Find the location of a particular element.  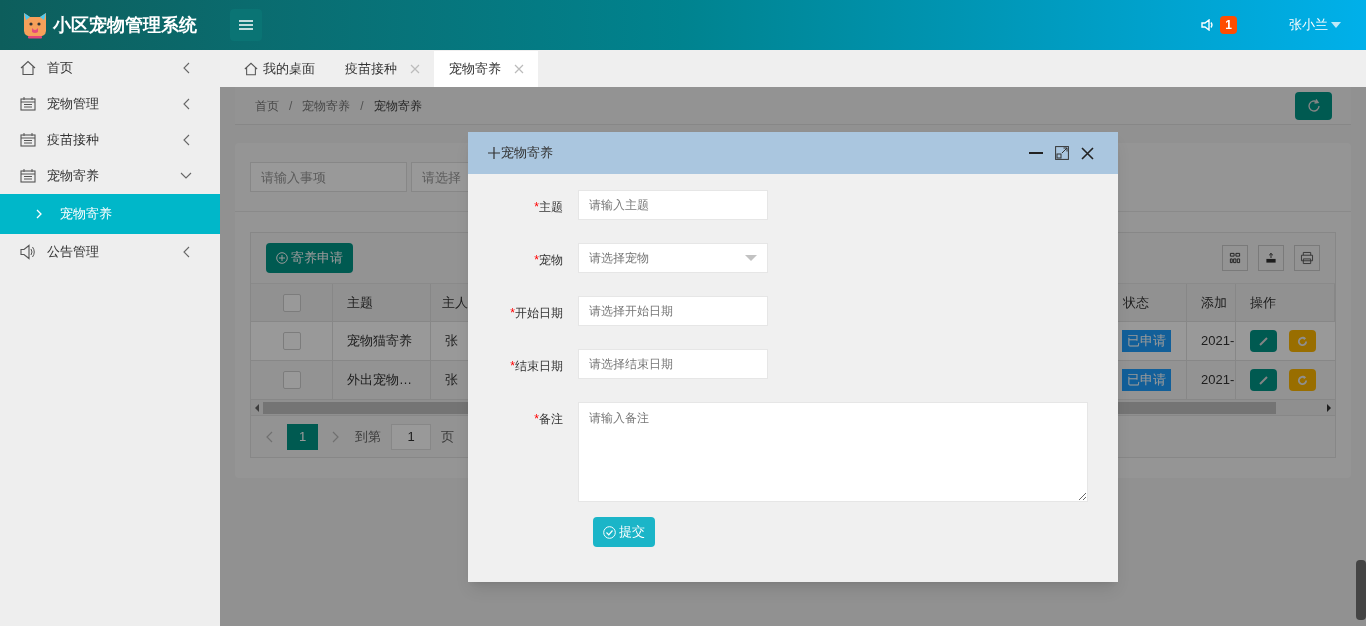

textarea-field: 请输入备注 is located at coordinates (833, 452).